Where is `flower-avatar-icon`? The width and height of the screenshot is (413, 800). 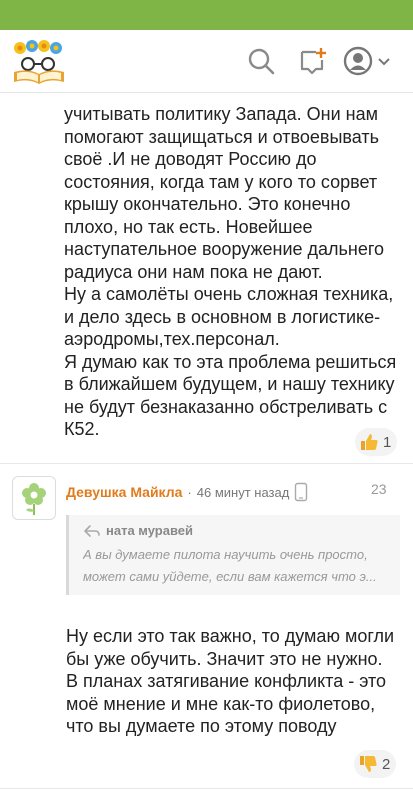 flower-avatar-icon is located at coordinates (34, 499).